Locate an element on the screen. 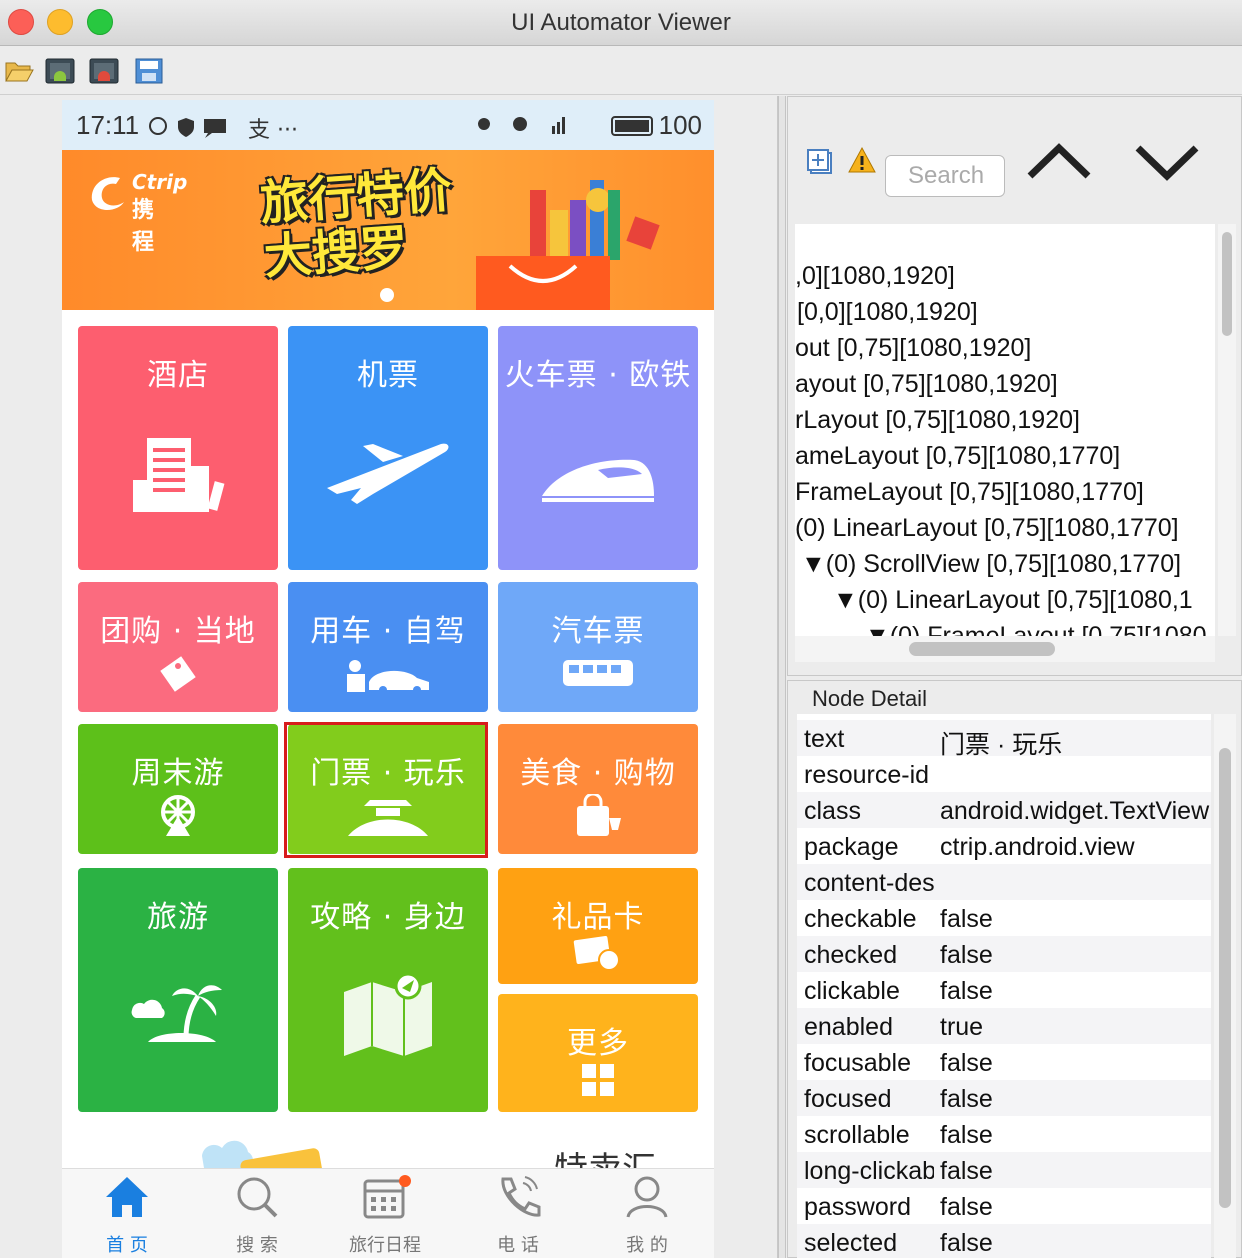 The width and height of the screenshot is (1242, 1258). detail-row: focusable false is located at coordinates (1004, 1062).